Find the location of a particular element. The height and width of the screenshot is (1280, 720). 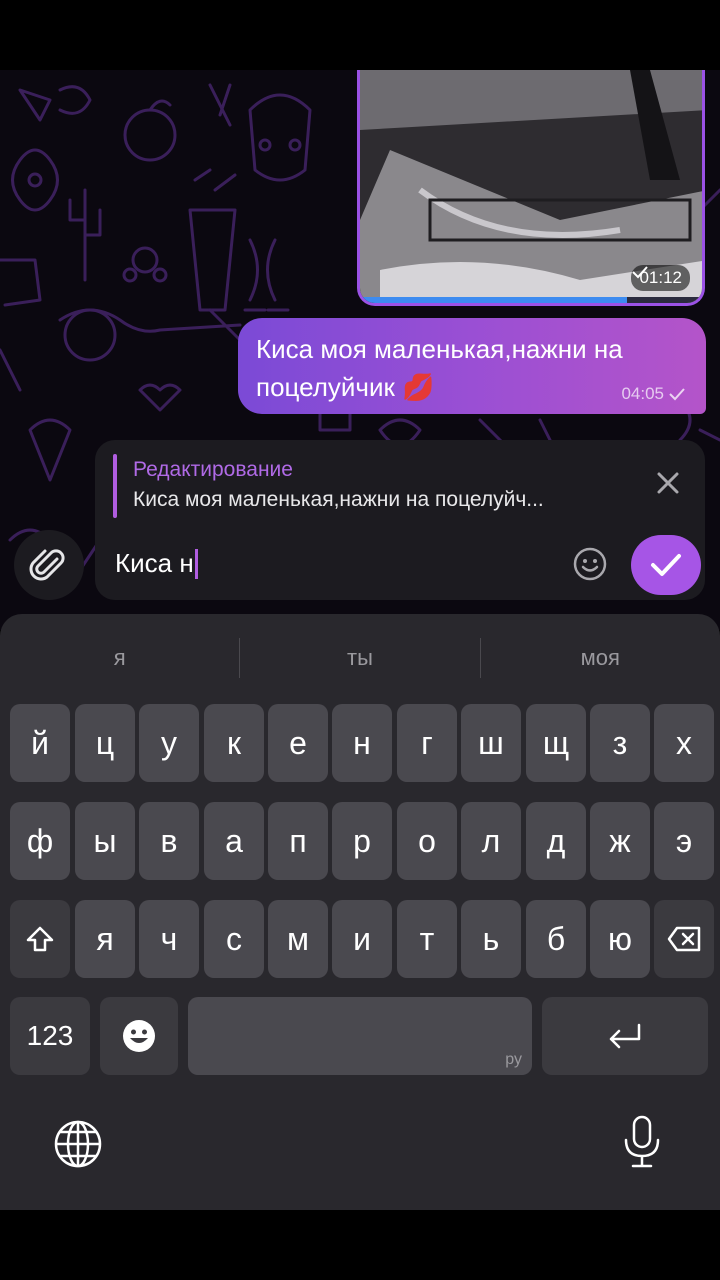

key: к is located at coordinates (234, 743).